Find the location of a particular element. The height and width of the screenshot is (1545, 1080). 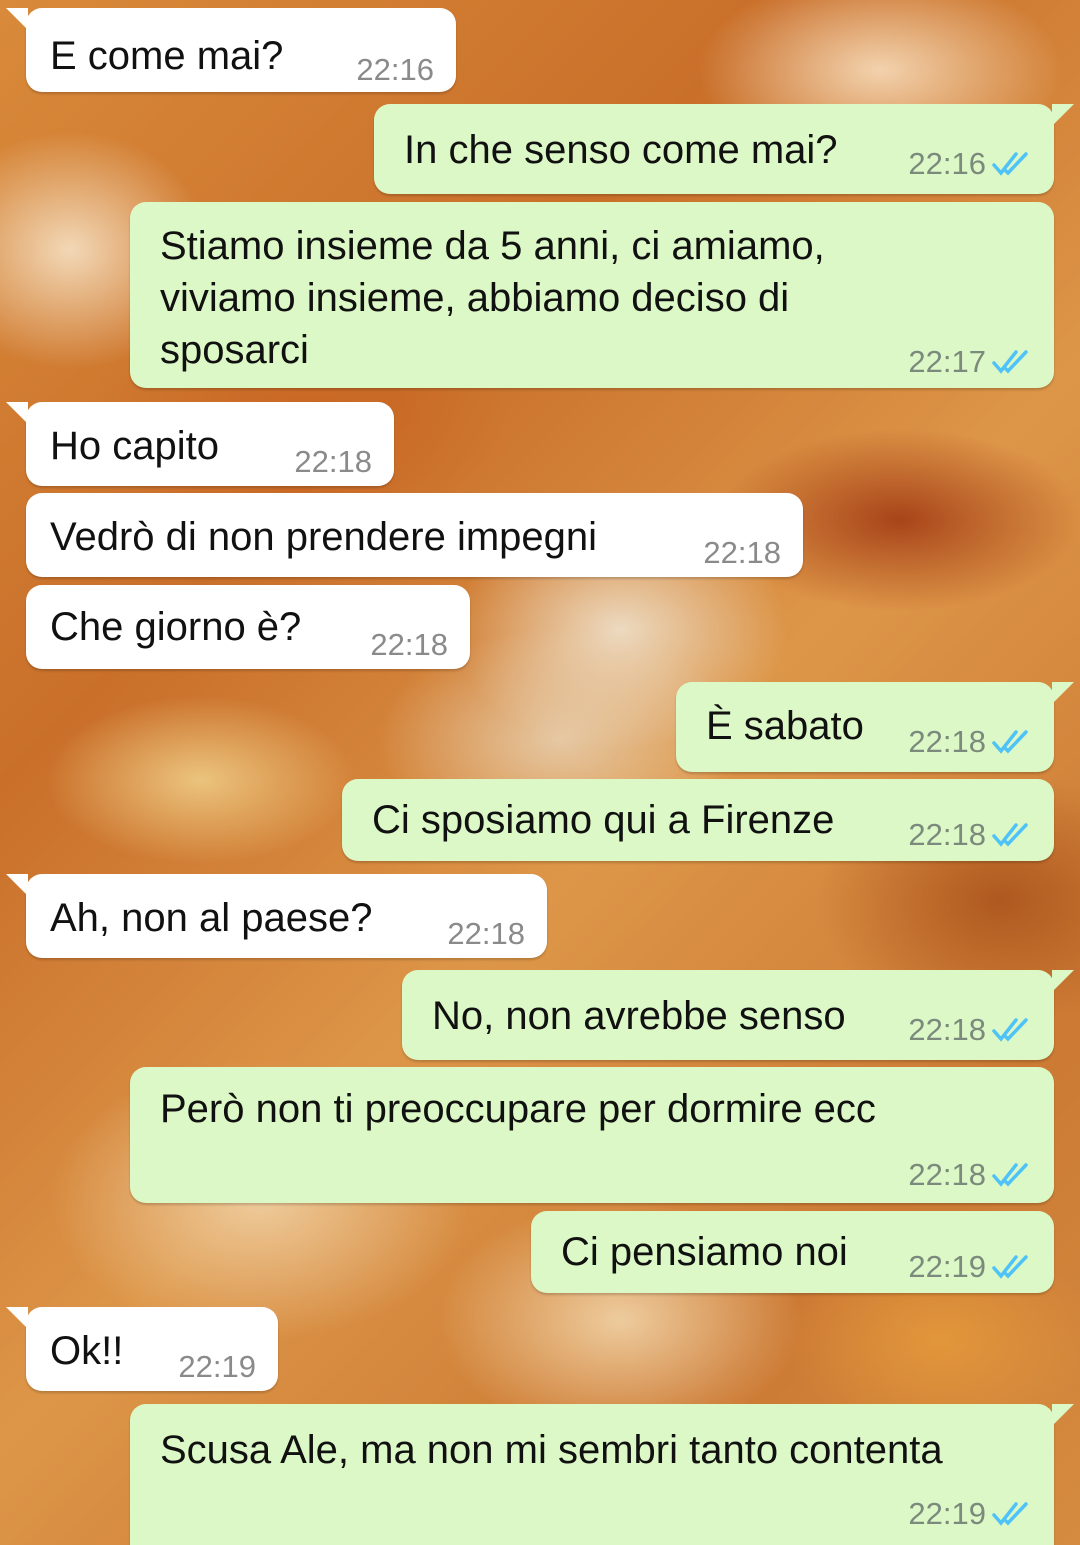

message-text: Vedrò di non prendere impegni is located at coordinates (324, 537).